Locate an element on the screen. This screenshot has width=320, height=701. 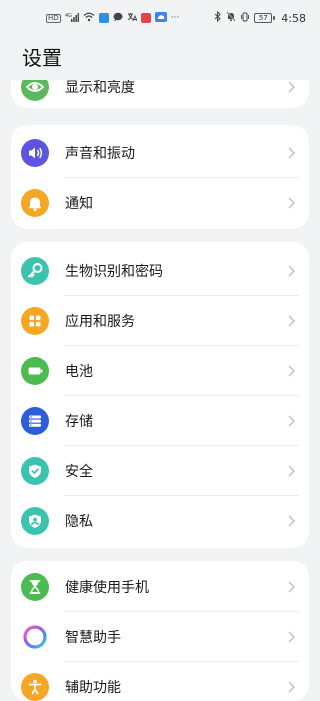
battery-level: 57 is located at coordinates (263, 18).